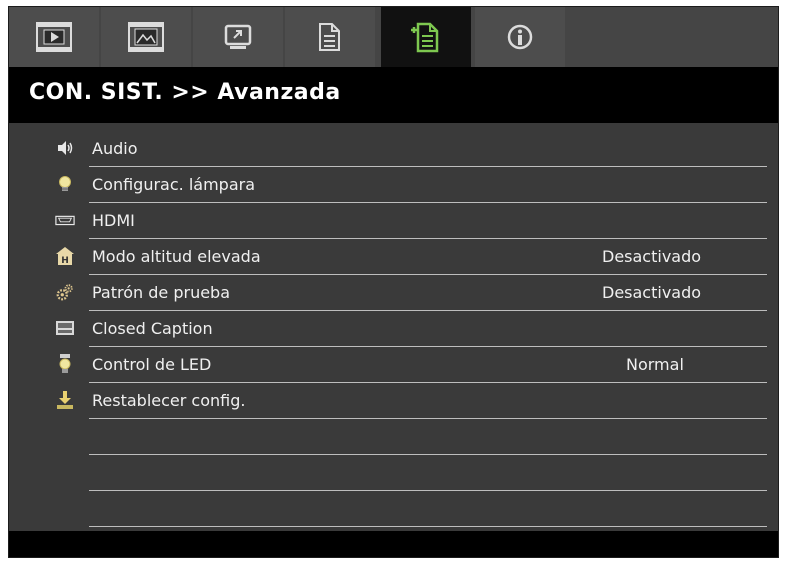 Image resolution: width=787 pixels, height=566 pixels. What do you see at coordinates (393, 544) in the screenshot?
I see `footer-bar` at bounding box center [393, 544].